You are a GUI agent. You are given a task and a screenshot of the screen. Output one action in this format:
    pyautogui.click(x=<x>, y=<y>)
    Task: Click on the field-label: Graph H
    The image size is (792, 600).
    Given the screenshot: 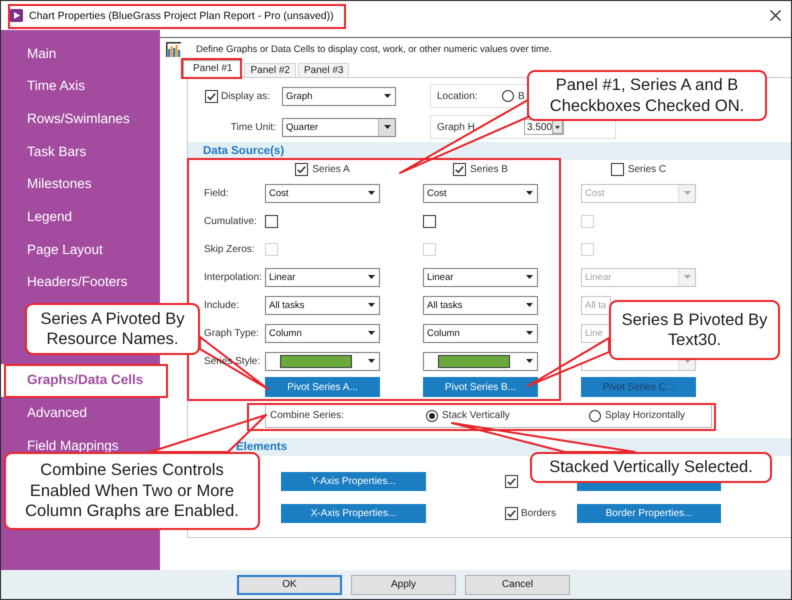 What is the action you would take?
    pyautogui.click(x=456, y=127)
    